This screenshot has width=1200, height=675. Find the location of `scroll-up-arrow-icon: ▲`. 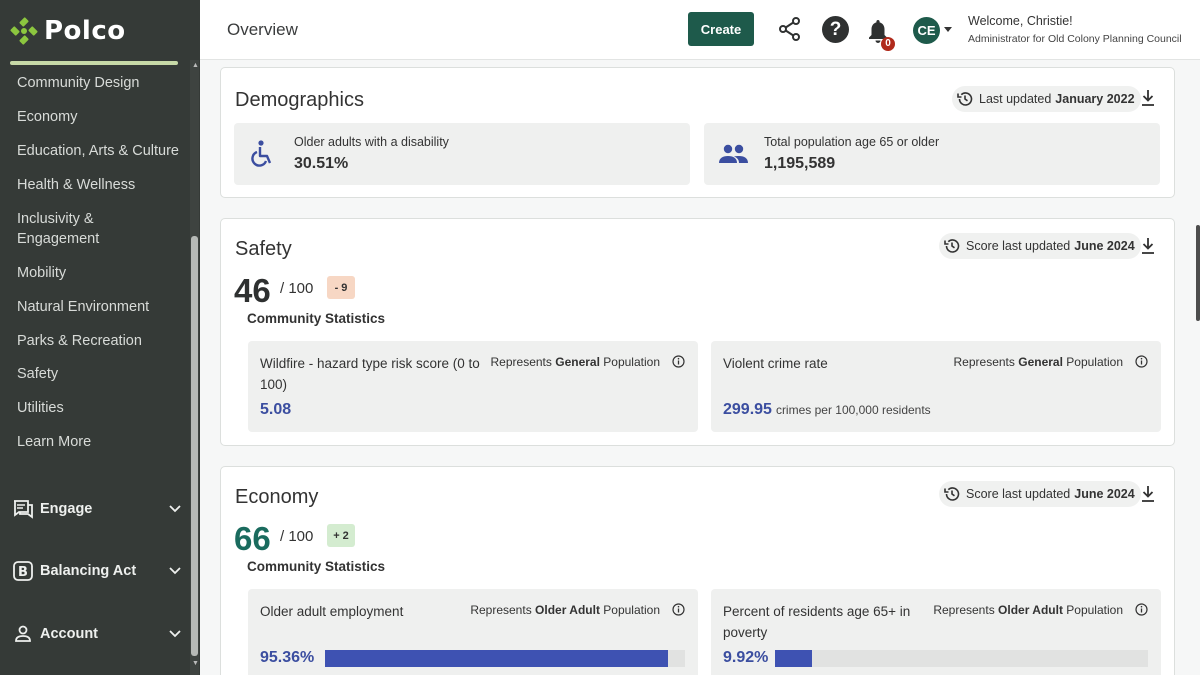

scroll-up-arrow-icon: ▲ is located at coordinates (195, 65).